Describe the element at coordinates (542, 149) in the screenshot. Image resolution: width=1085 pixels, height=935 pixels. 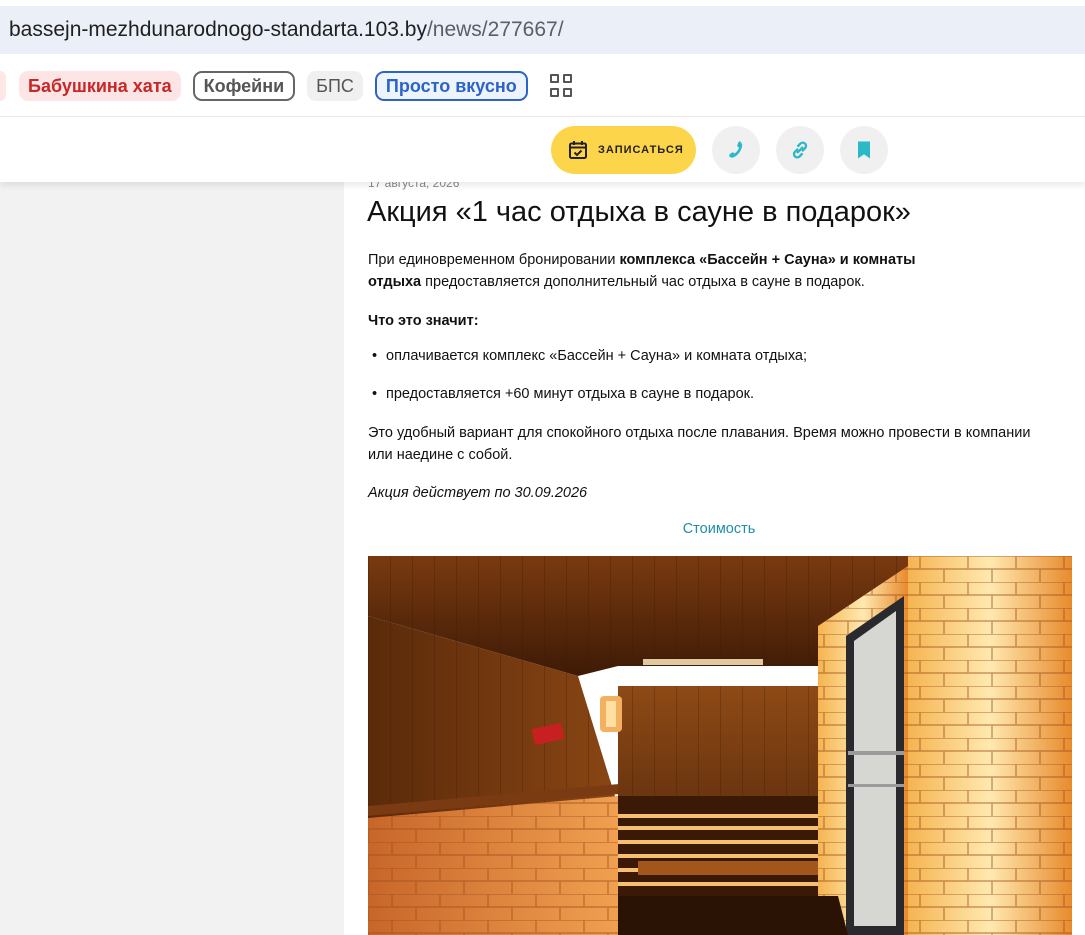
I see `action-bar: ЗАПИСАТЬСЯ` at that location.